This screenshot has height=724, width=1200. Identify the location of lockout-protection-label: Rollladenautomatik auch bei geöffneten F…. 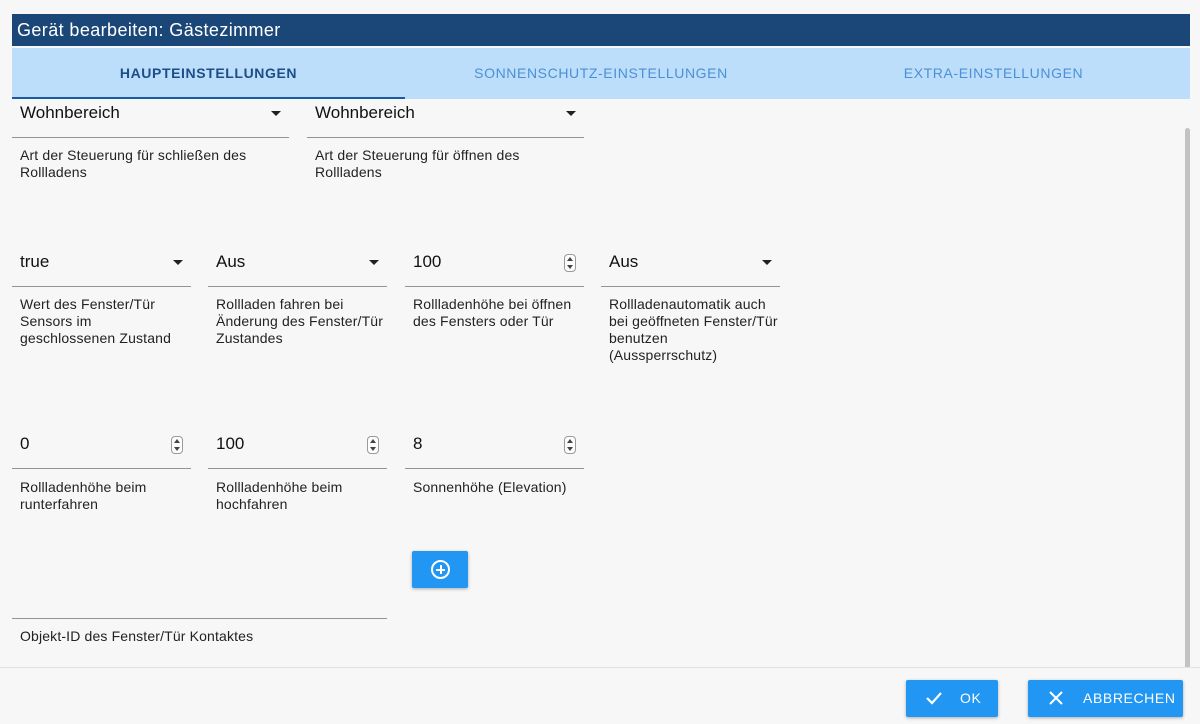
(693, 329).